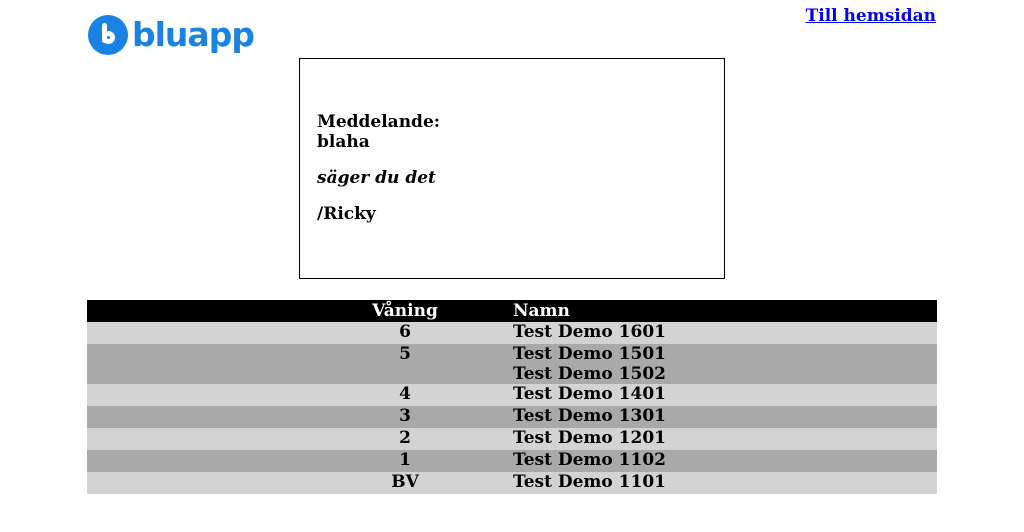  What do you see at coordinates (512, 364) in the screenshot?
I see `table-row: 5 Test Demo 1501 Test Demo 1502` at bounding box center [512, 364].